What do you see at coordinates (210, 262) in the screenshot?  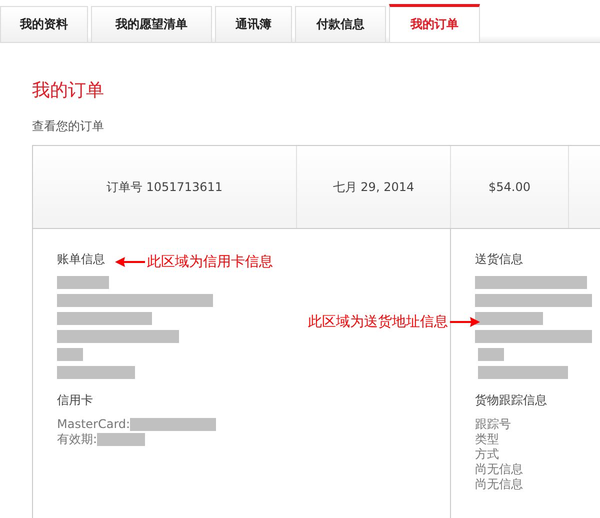 I see `annotation-text: 此区域为信用卡信息` at bounding box center [210, 262].